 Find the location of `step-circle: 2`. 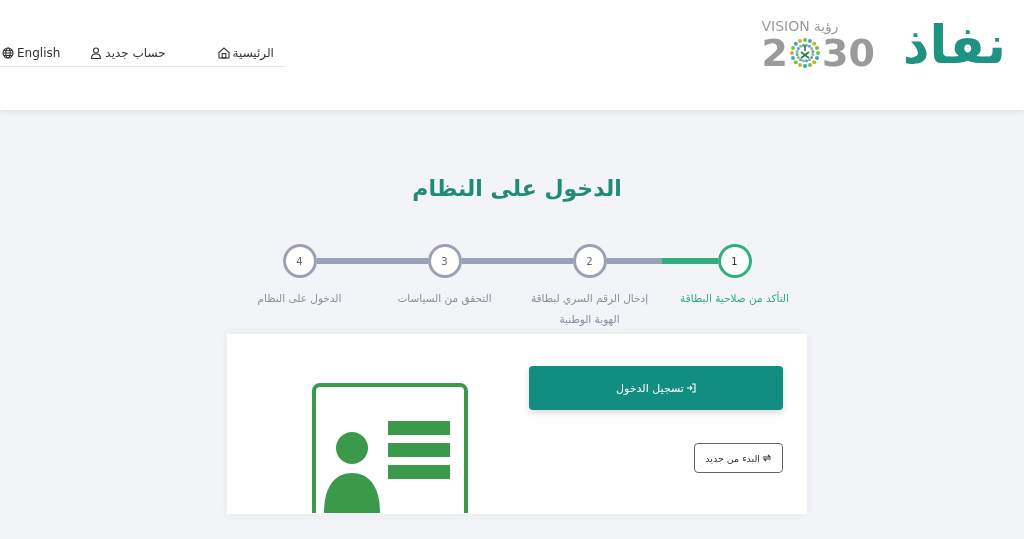

step-circle: 2 is located at coordinates (589, 261).